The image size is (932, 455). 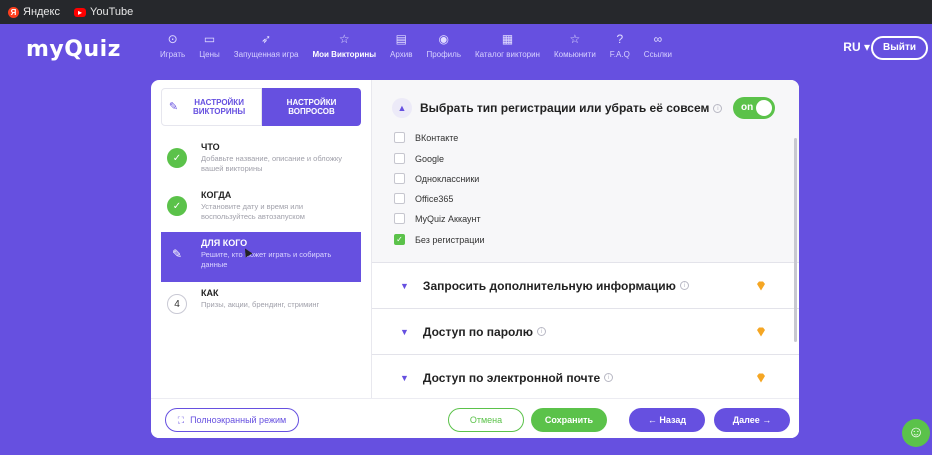 I want to click on bookmark-yandex: Я Яндекс, so click(x=34, y=12).